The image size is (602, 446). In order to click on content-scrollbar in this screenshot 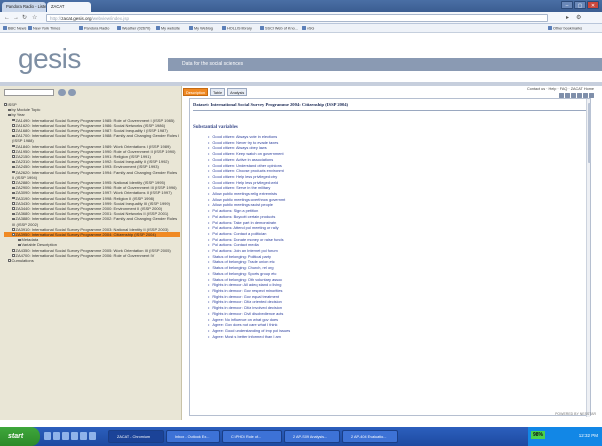, I will do `click(588, 258)`.